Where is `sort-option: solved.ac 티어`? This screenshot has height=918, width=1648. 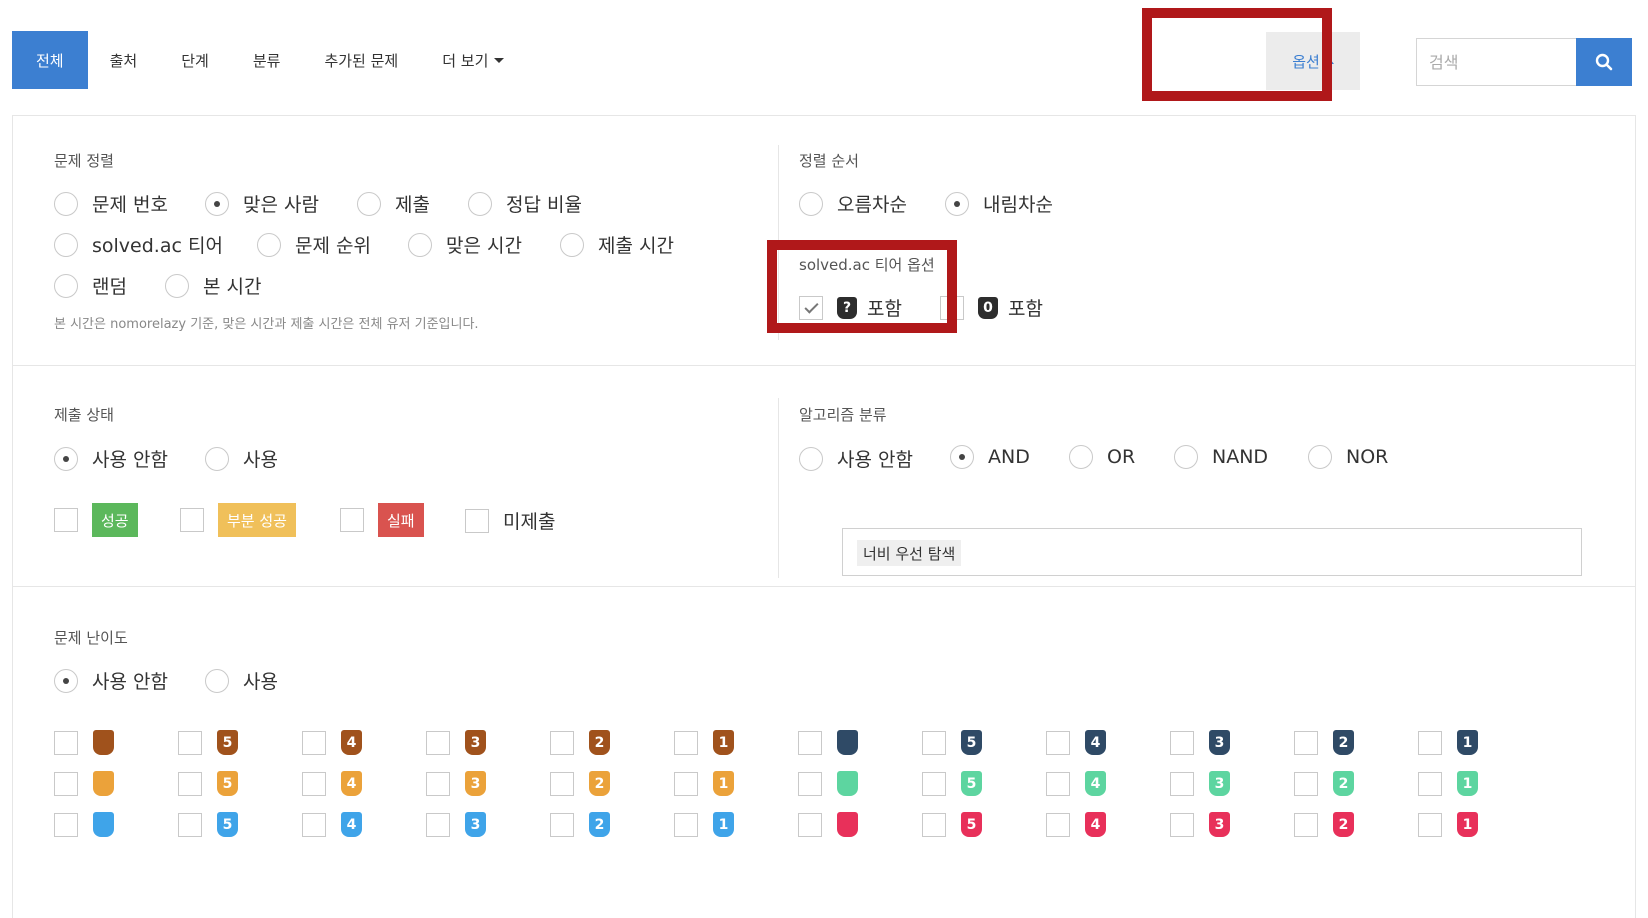 sort-option: solved.ac 티어 is located at coordinates (138, 244).